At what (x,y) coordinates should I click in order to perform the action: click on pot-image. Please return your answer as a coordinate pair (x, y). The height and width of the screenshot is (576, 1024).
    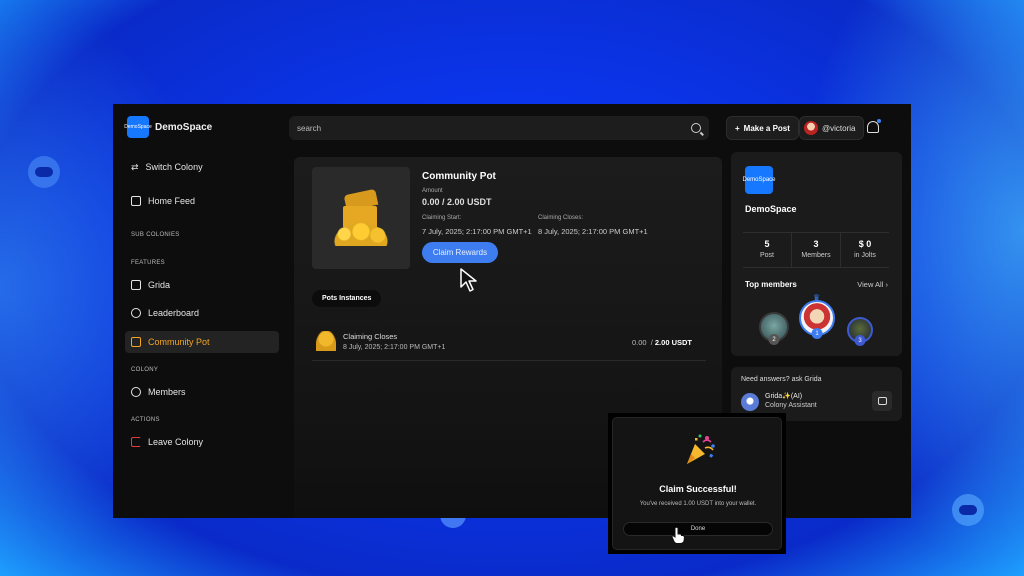
    Looking at the image, I should click on (361, 218).